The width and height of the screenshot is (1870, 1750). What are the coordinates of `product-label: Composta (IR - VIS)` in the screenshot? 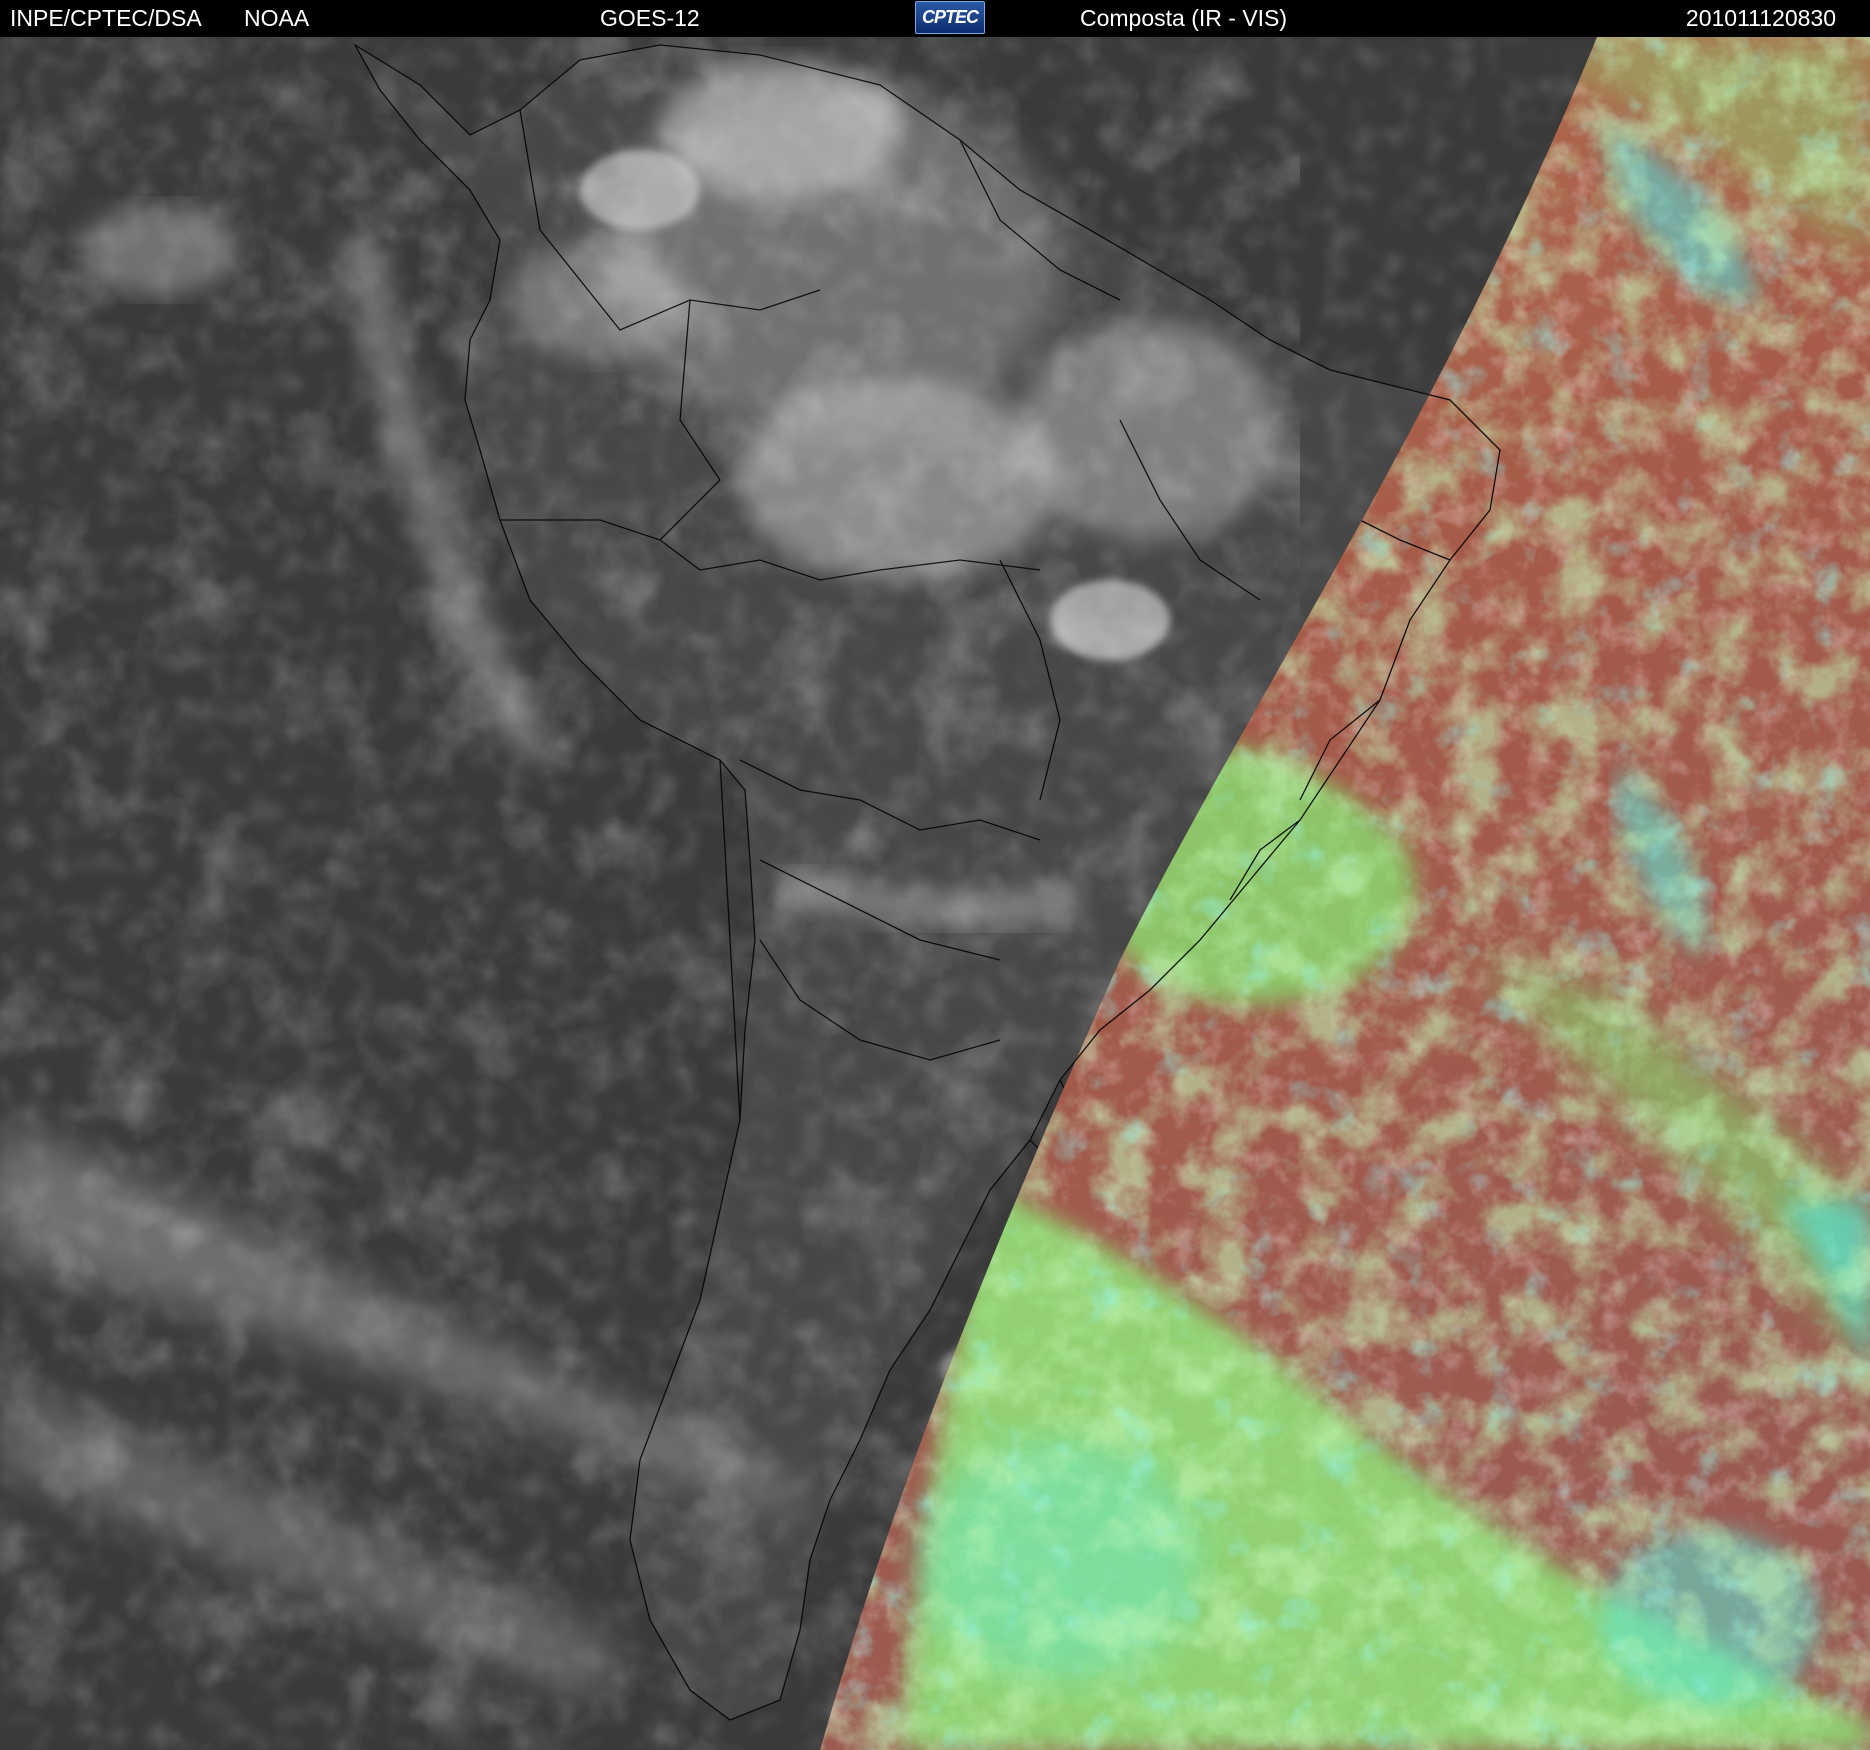 It's located at (1184, 18).